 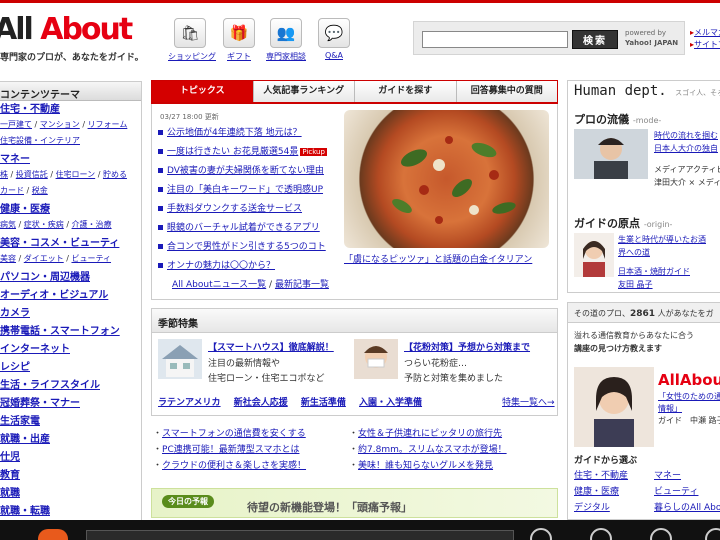 What do you see at coordinates (160, 189) in the screenshot?
I see `bullet-square-icon` at bounding box center [160, 189].